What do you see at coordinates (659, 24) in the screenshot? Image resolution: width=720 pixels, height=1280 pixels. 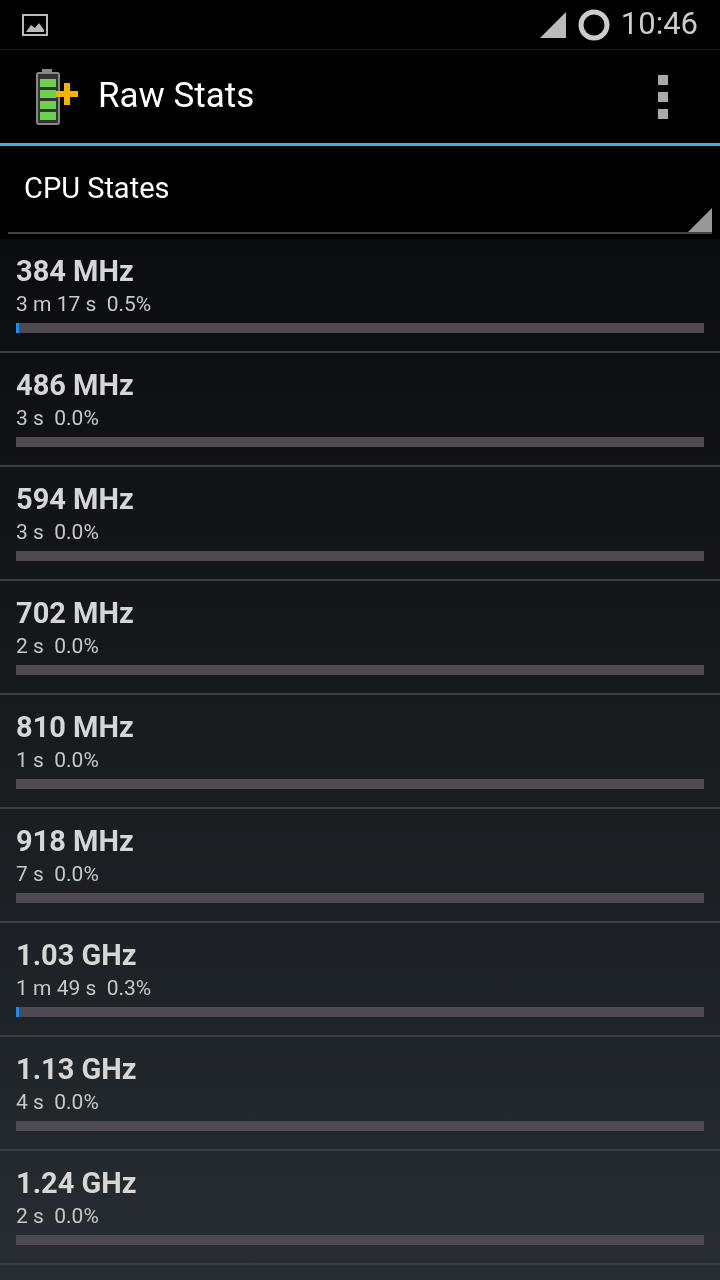 I see `clock-time: 10:46` at bounding box center [659, 24].